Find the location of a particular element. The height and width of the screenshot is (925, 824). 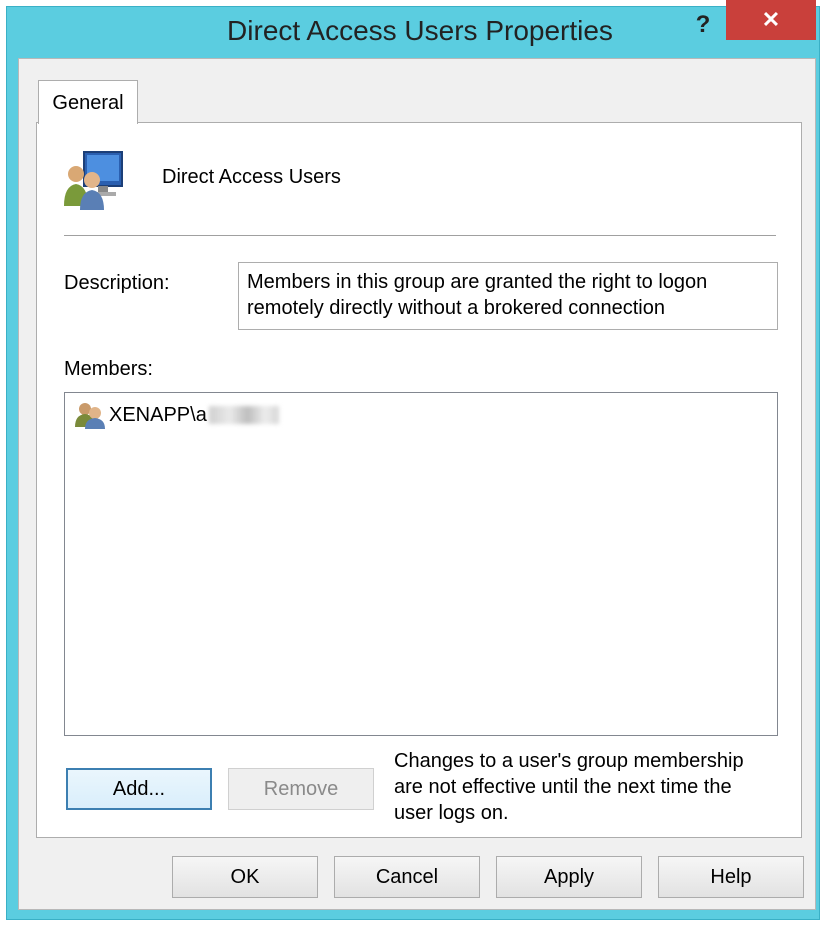

separator is located at coordinates (420, 235).